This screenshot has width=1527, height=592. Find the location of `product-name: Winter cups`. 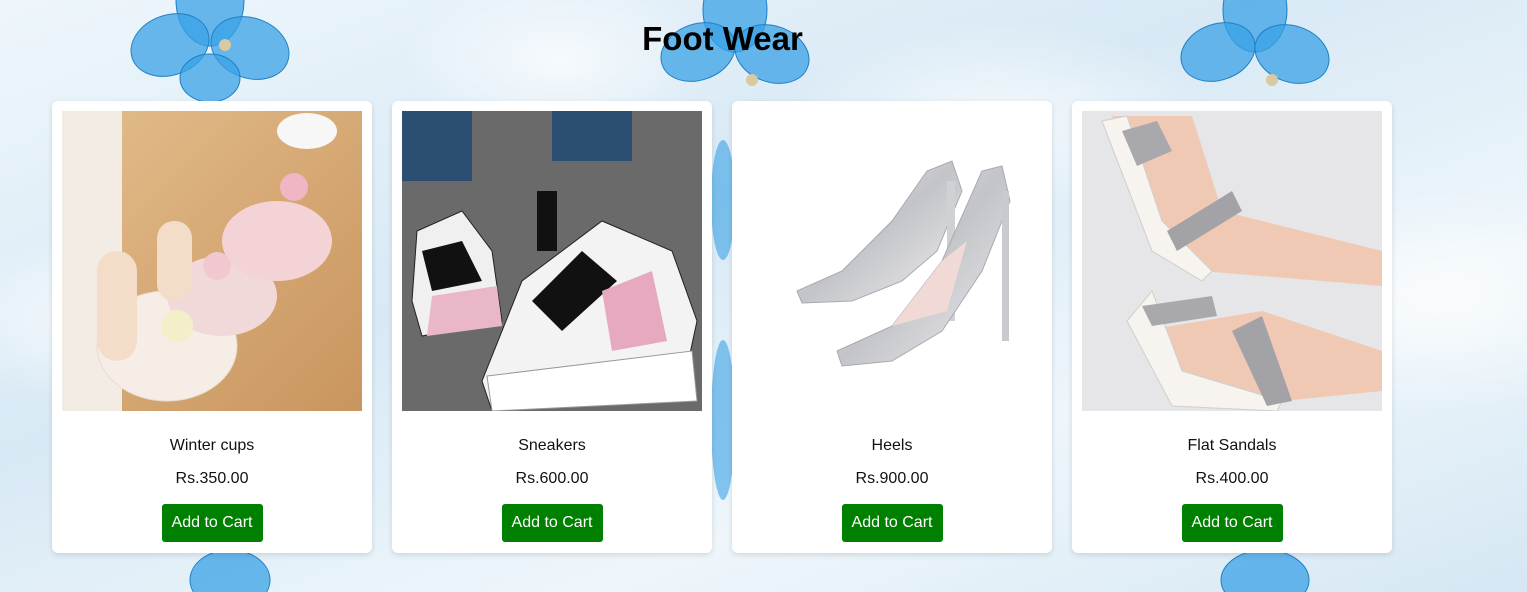

product-name: Winter cups is located at coordinates (212, 445).